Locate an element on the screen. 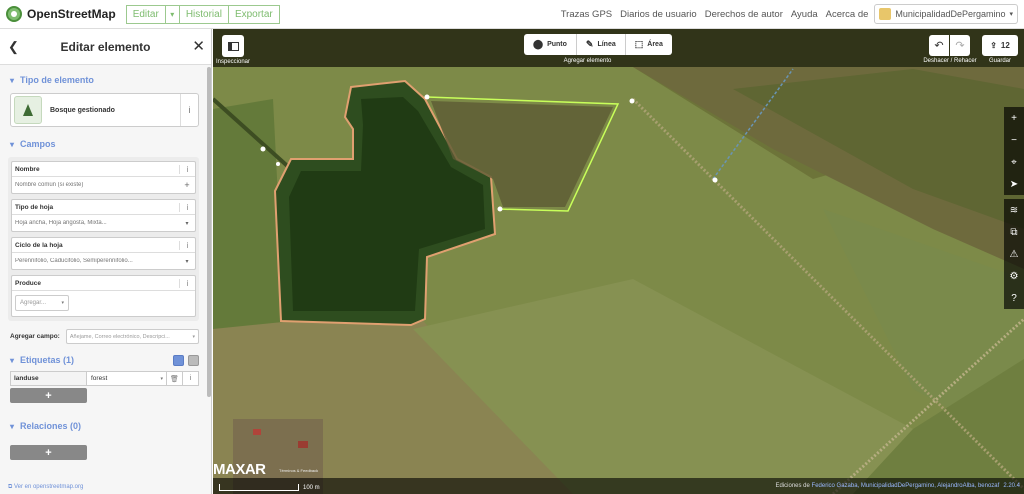  type-section-title: Tipo de elemento is located at coordinates (57, 80).